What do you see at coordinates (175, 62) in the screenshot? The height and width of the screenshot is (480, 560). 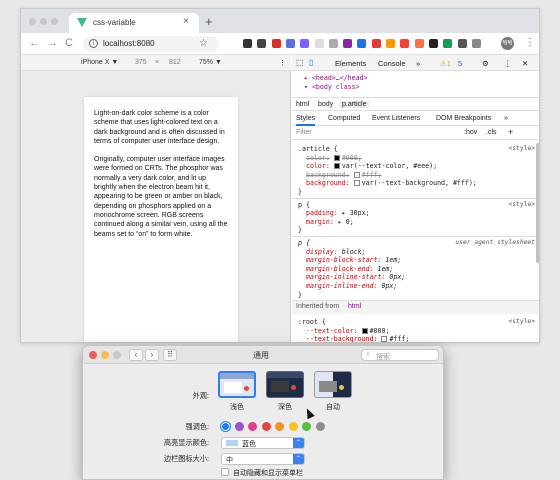 I see `device-height: 812` at bounding box center [175, 62].